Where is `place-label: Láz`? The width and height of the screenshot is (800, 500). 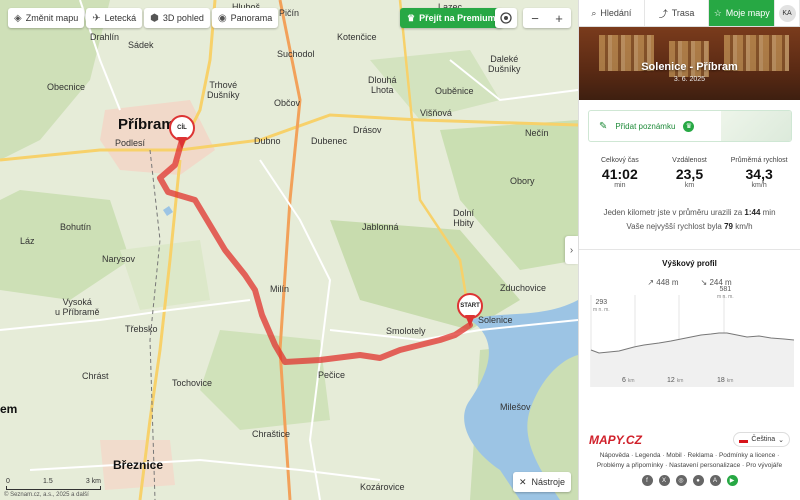 place-label: Láz is located at coordinates (27, 241).